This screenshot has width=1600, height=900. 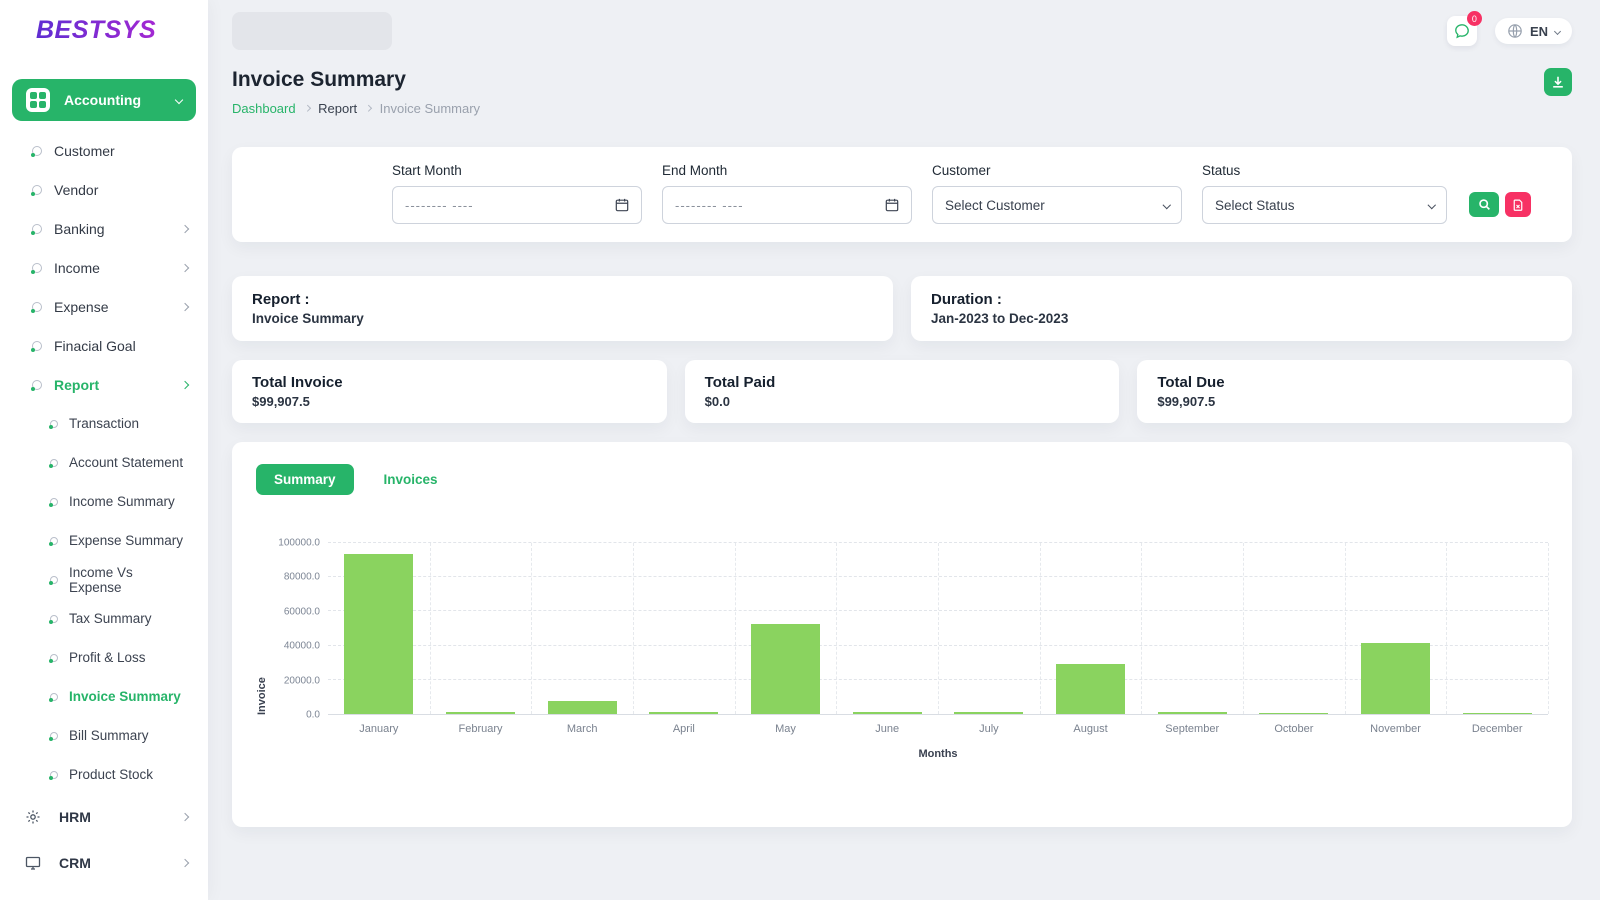 What do you see at coordinates (104, 540) in the screenshot?
I see `sidebar-item-expense-summary: Expense Summary` at bounding box center [104, 540].